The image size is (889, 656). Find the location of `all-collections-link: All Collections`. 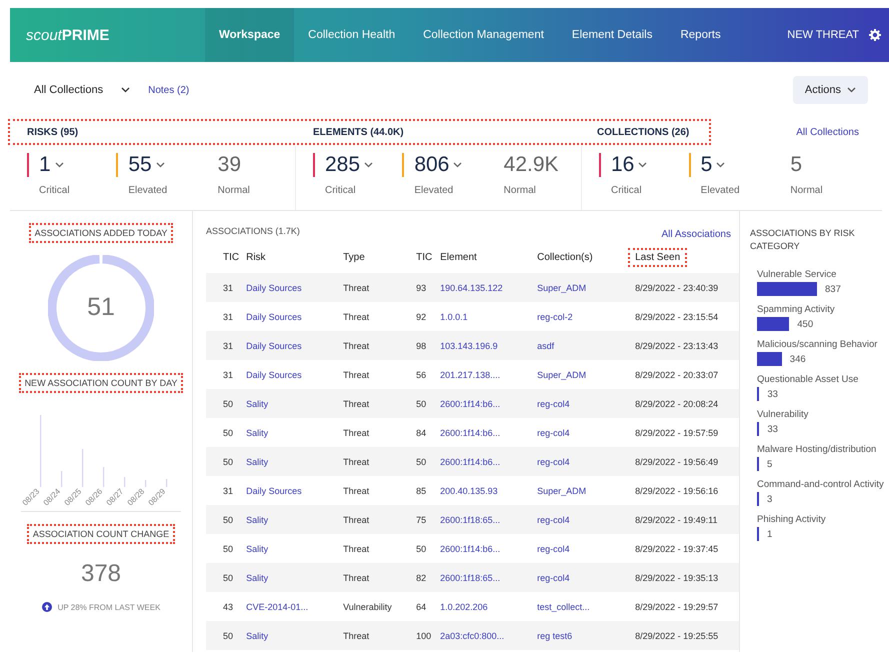

all-collections-link: All Collections is located at coordinates (827, 132).